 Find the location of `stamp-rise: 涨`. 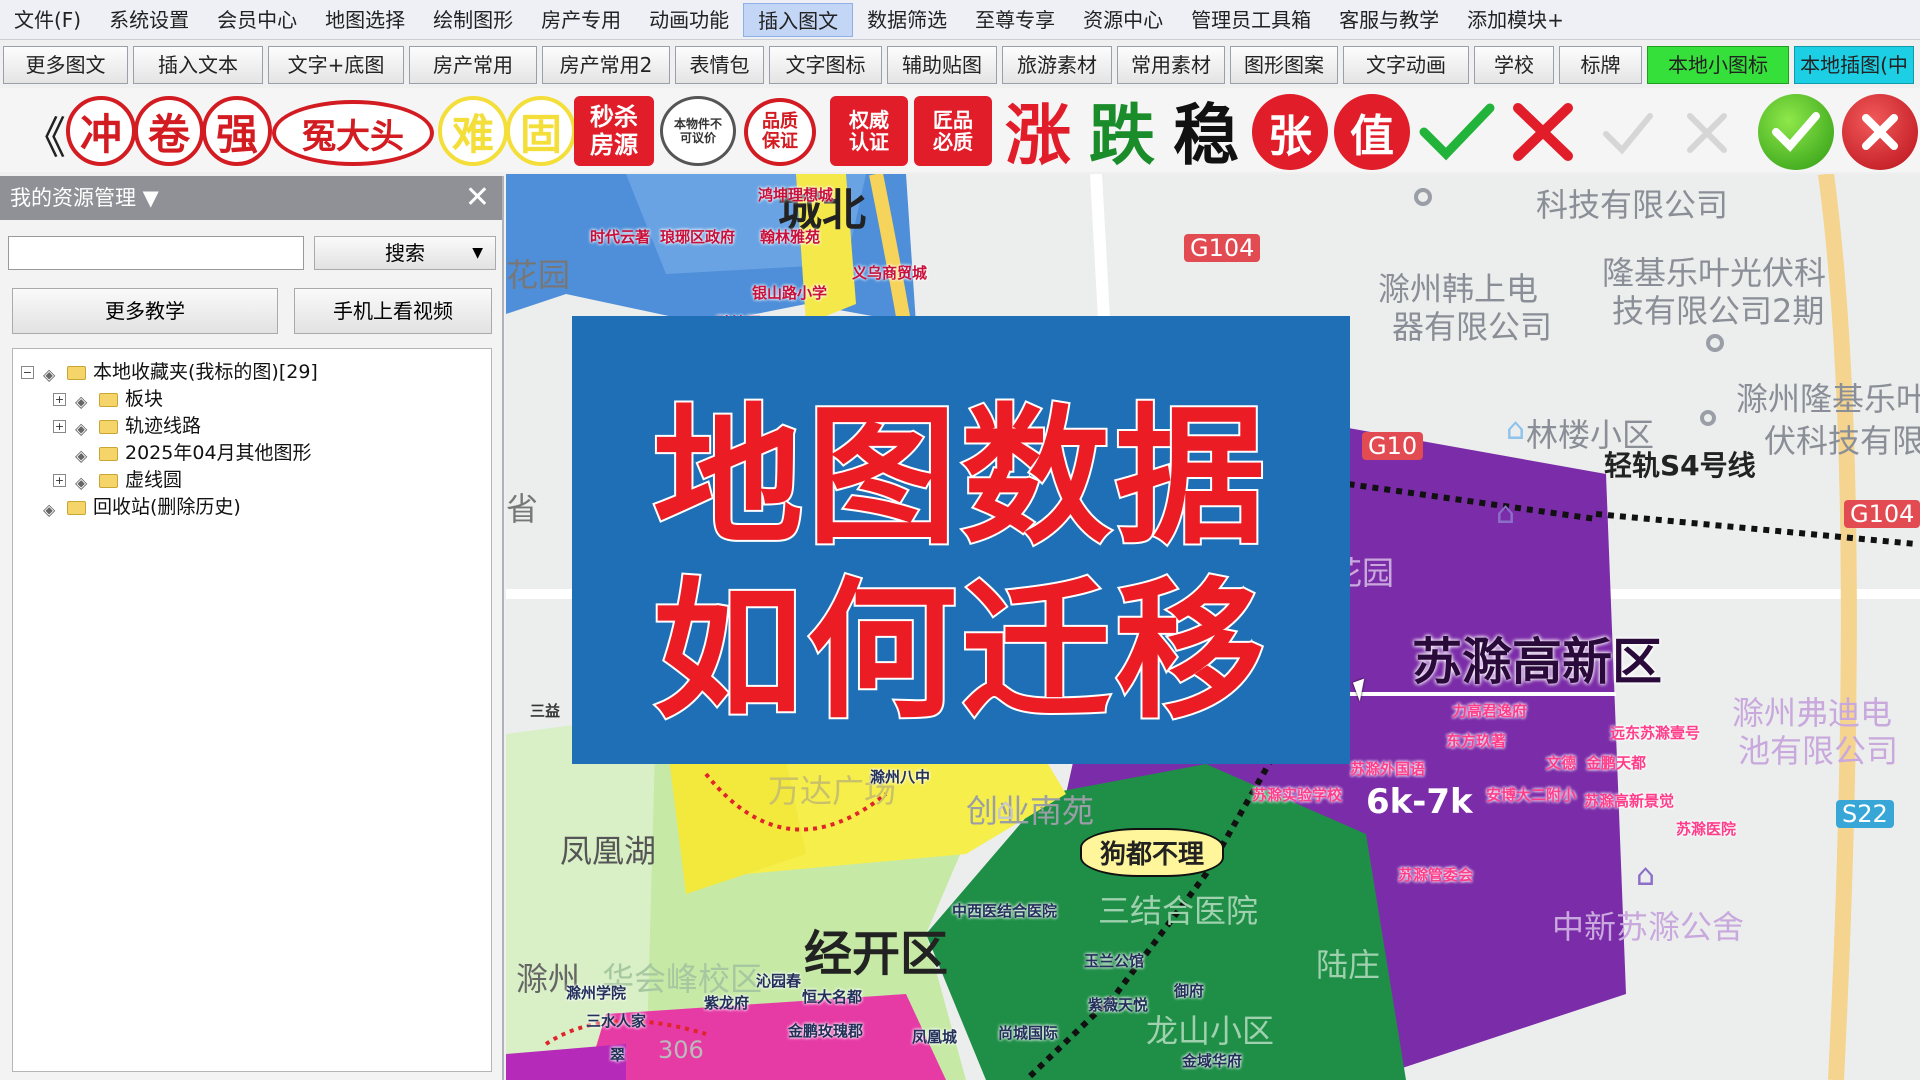

stamp-rise: 涨 is located at coordinates (1038, 131).